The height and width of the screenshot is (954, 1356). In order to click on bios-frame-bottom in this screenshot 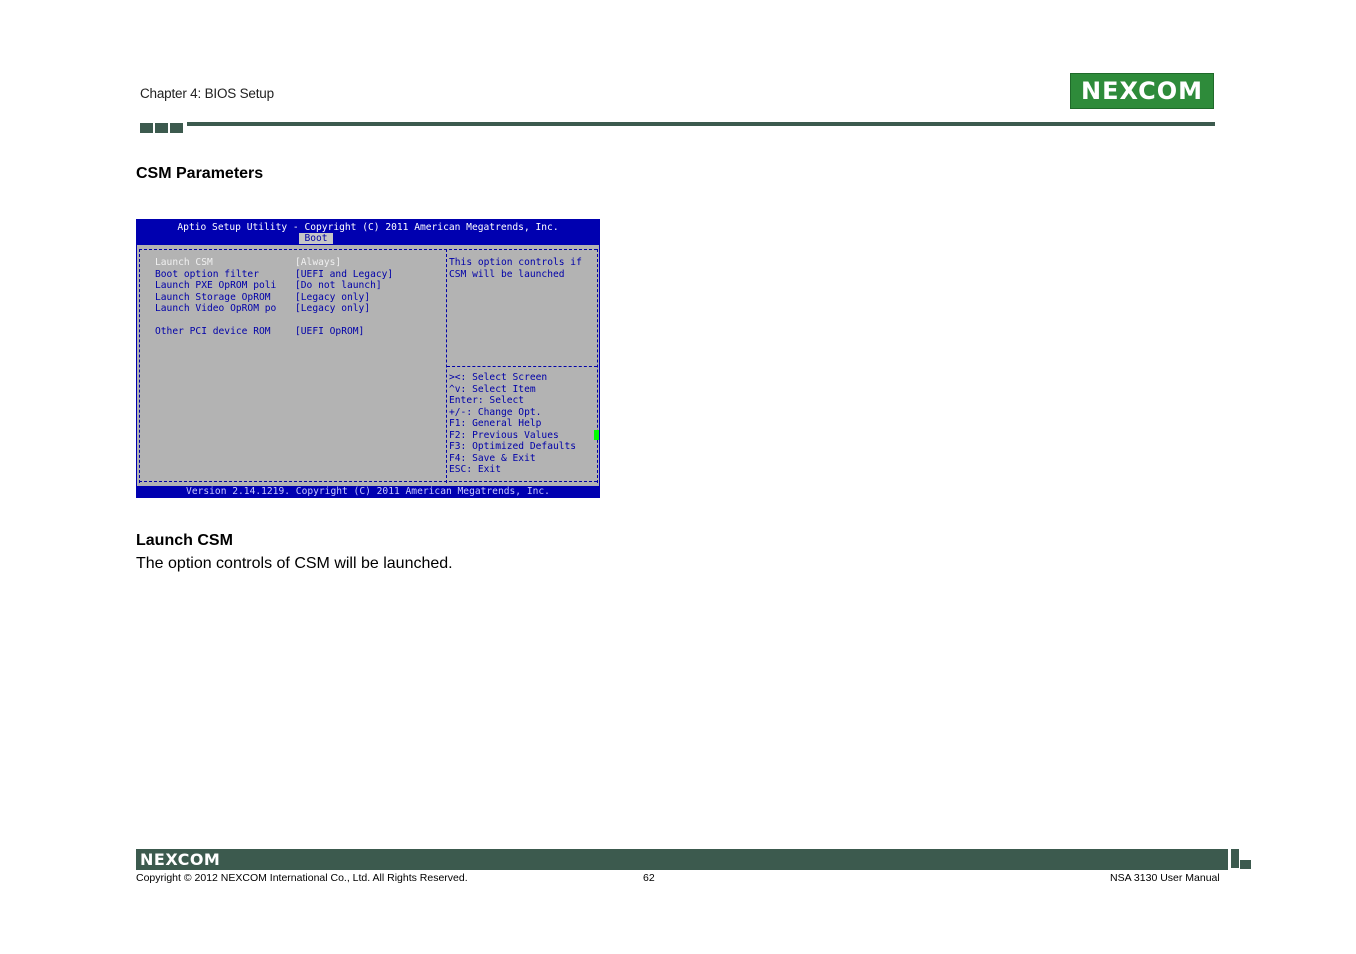, I will do `click(368, 481)`.